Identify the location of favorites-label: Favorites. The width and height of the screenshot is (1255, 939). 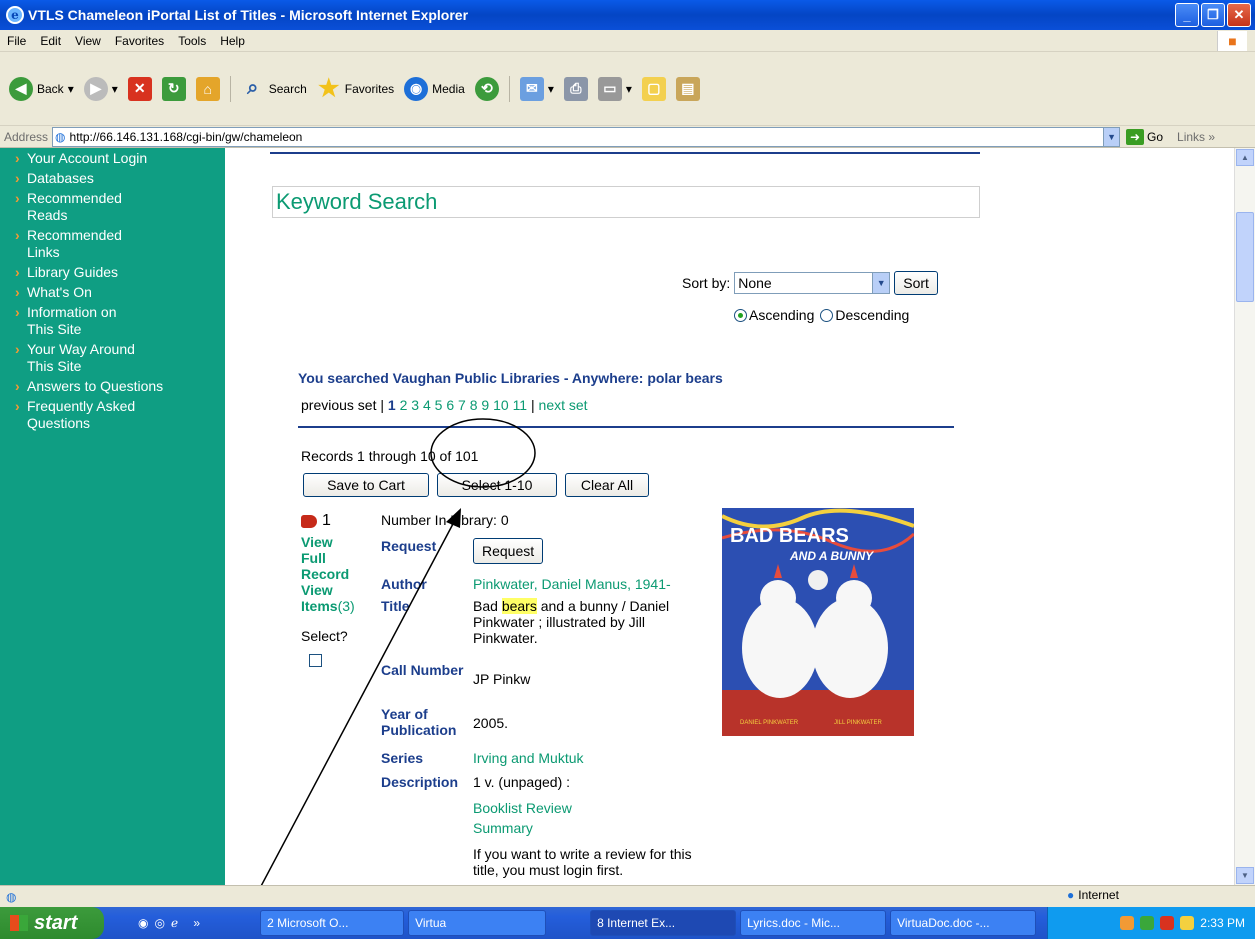
(369, 88).